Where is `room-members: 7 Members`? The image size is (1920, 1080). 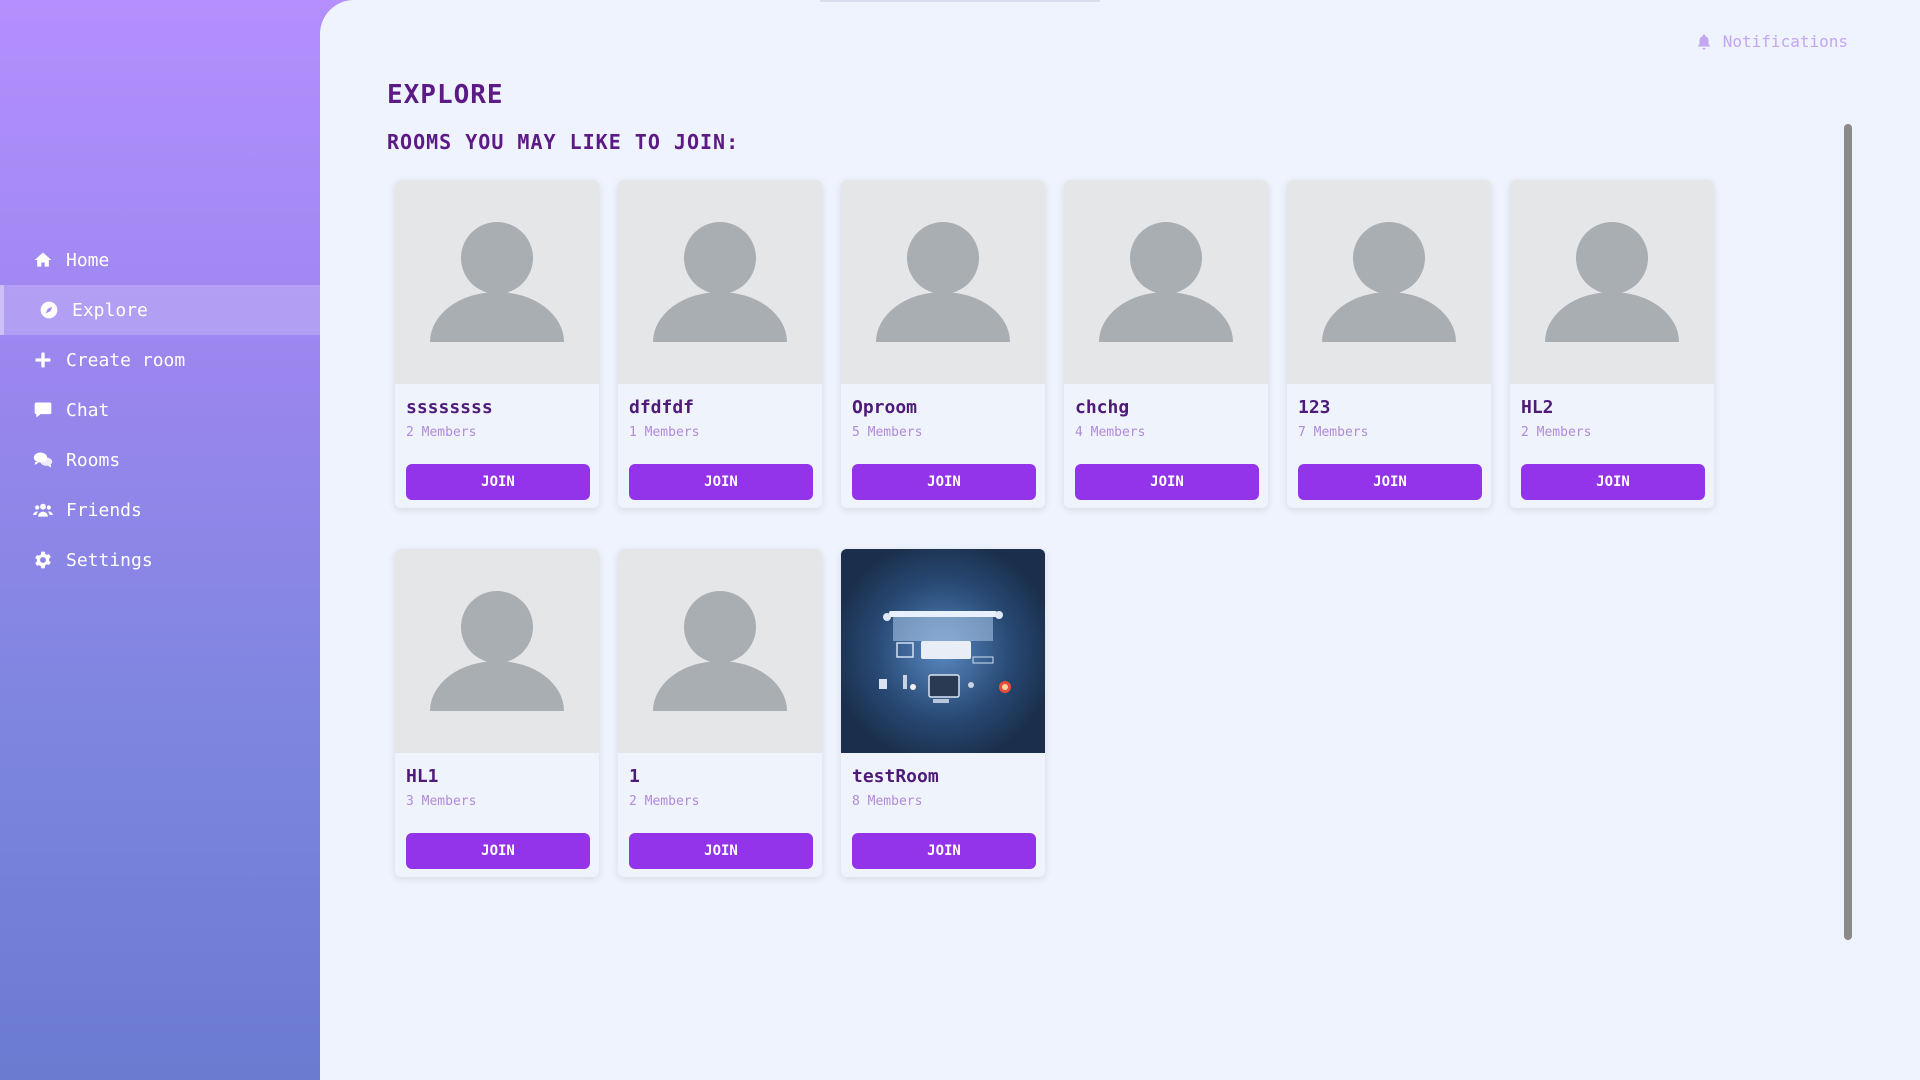
room-members: 7 Members is located at coordinates (1333, 432).